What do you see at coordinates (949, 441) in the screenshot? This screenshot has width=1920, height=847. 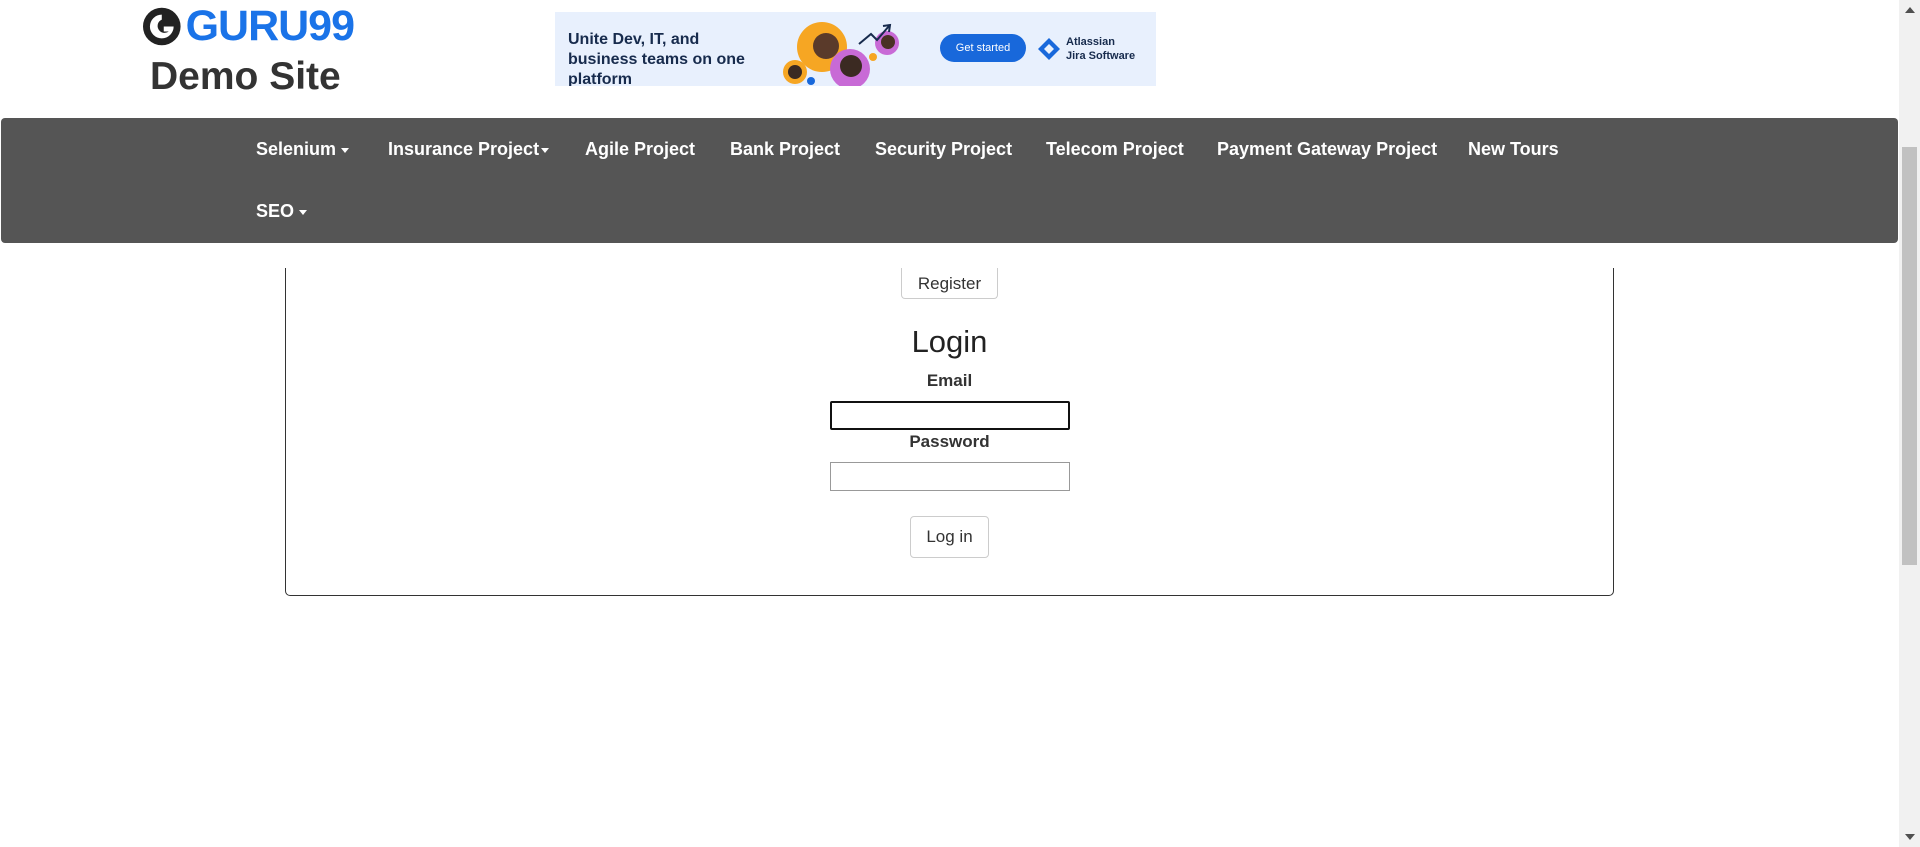 I see `password-label: Password` at bounding box center [949, 441].